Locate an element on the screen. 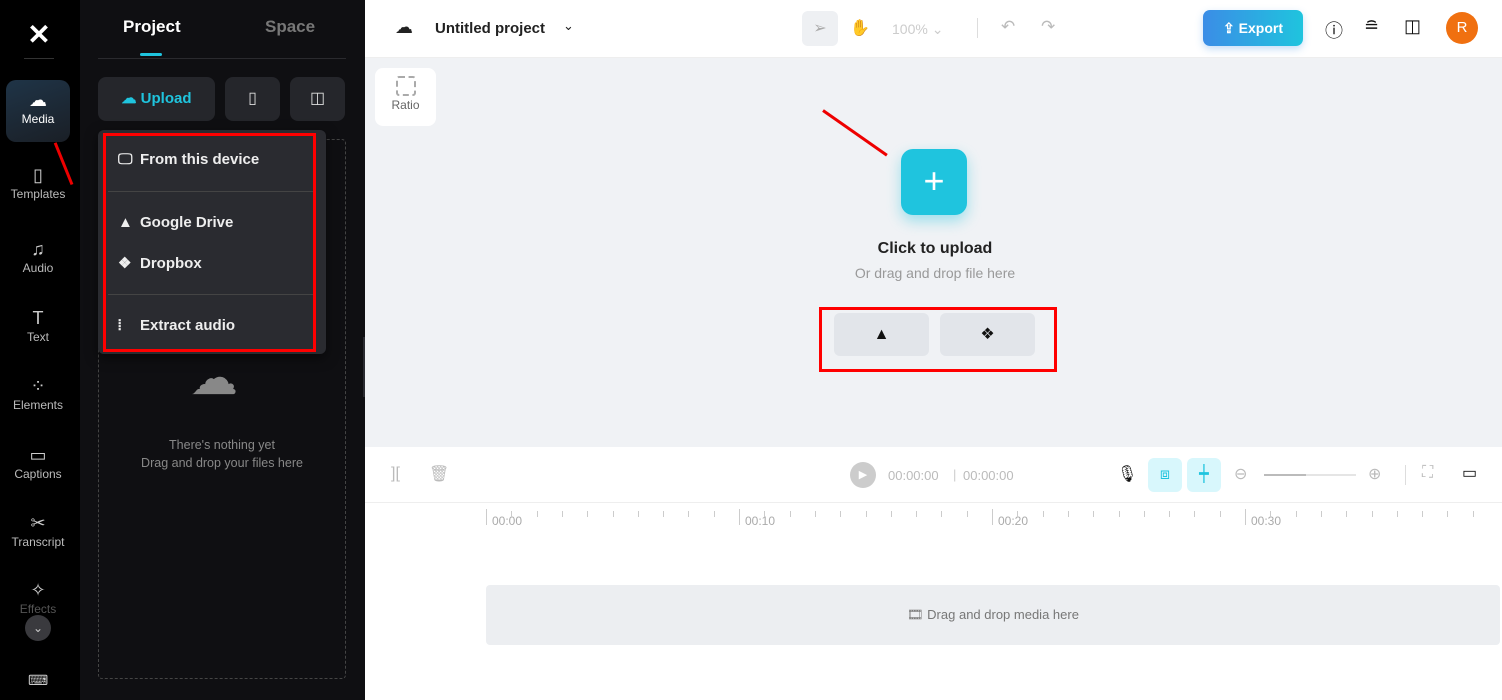 This screenshot has height=700, width=1502. delete-icon: 🗑 is located at coordinates (439, 474).